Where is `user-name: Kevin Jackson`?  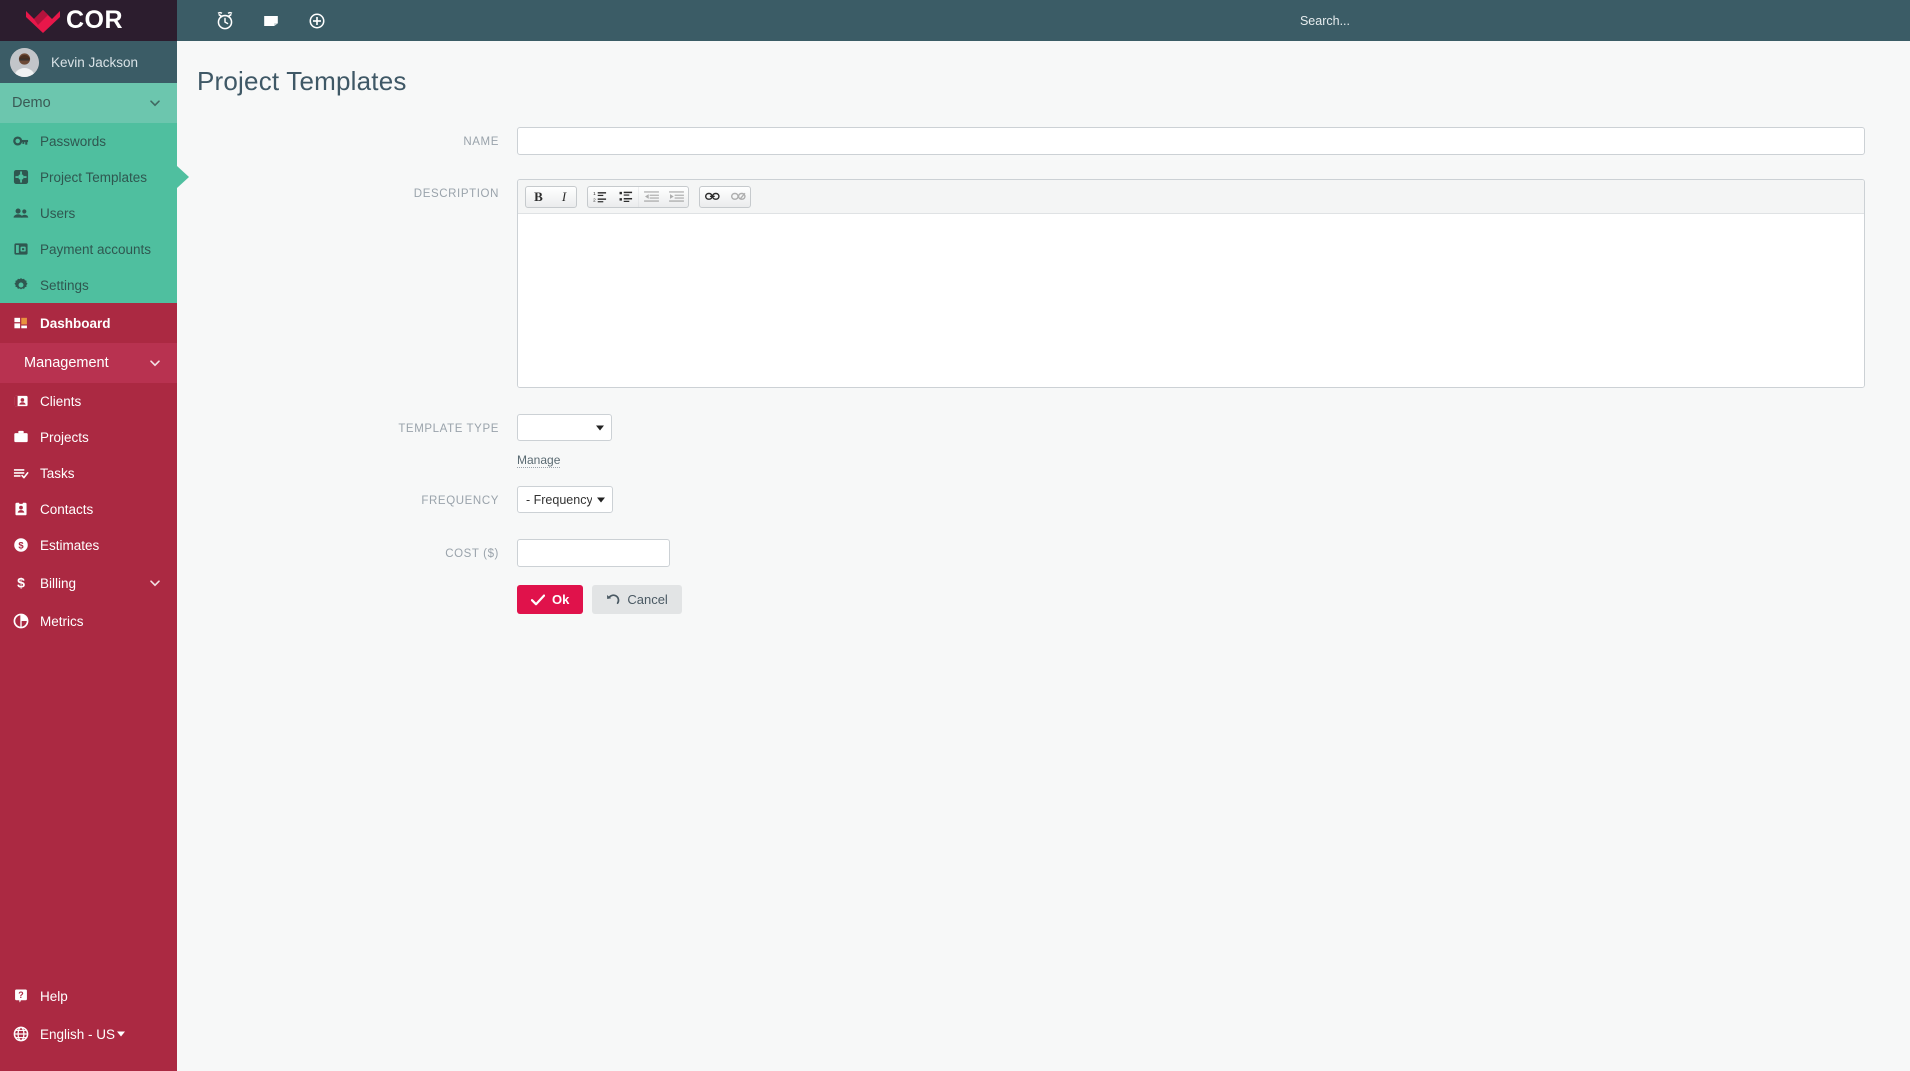 user-name: Kevin Jackson is located at coordinates (95, 62).